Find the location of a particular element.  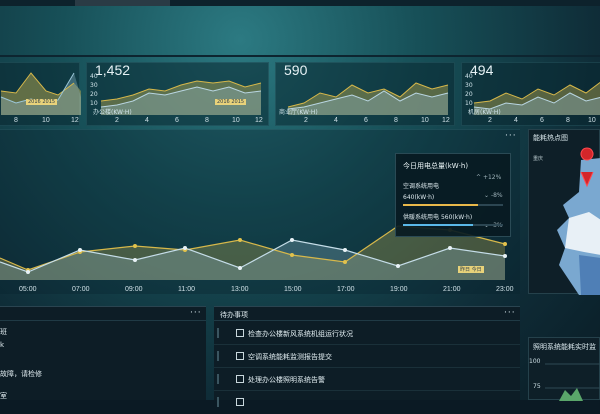

tooltip-title: 今日用电总量(kW·h) is located at coordinates (436, 166).